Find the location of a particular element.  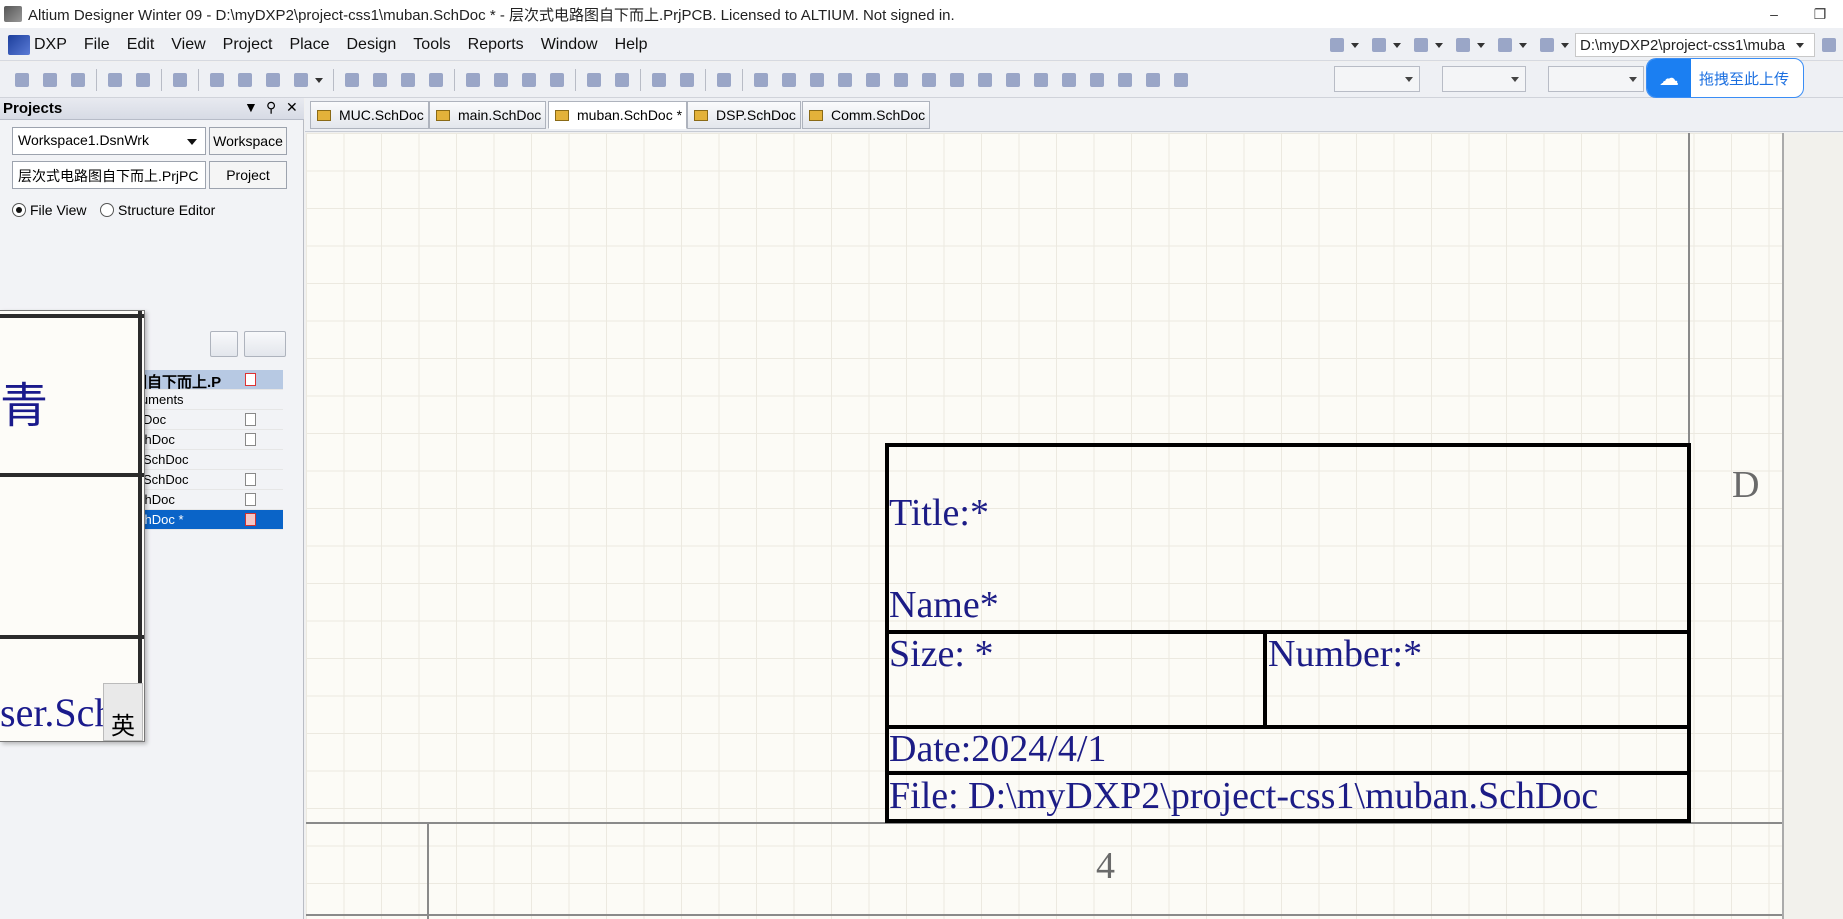

copy-icon is located at coordinates (380, 80).